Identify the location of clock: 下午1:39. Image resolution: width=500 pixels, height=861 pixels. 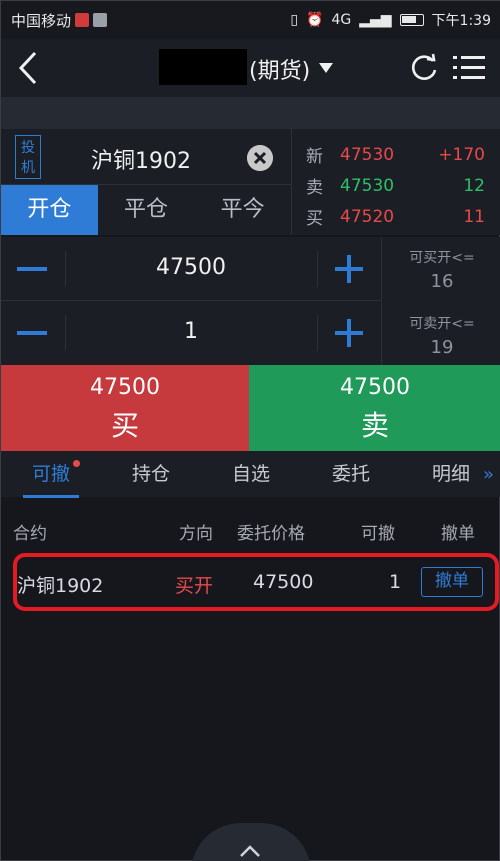
(461, 21).